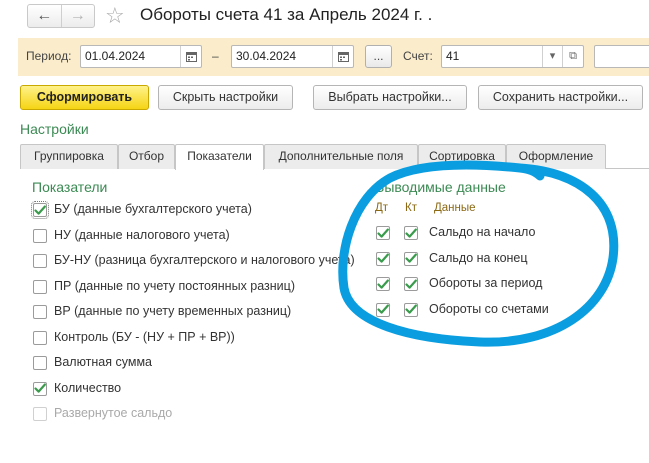  I want to click on indicators-title: Показатели, so click(70, 187).